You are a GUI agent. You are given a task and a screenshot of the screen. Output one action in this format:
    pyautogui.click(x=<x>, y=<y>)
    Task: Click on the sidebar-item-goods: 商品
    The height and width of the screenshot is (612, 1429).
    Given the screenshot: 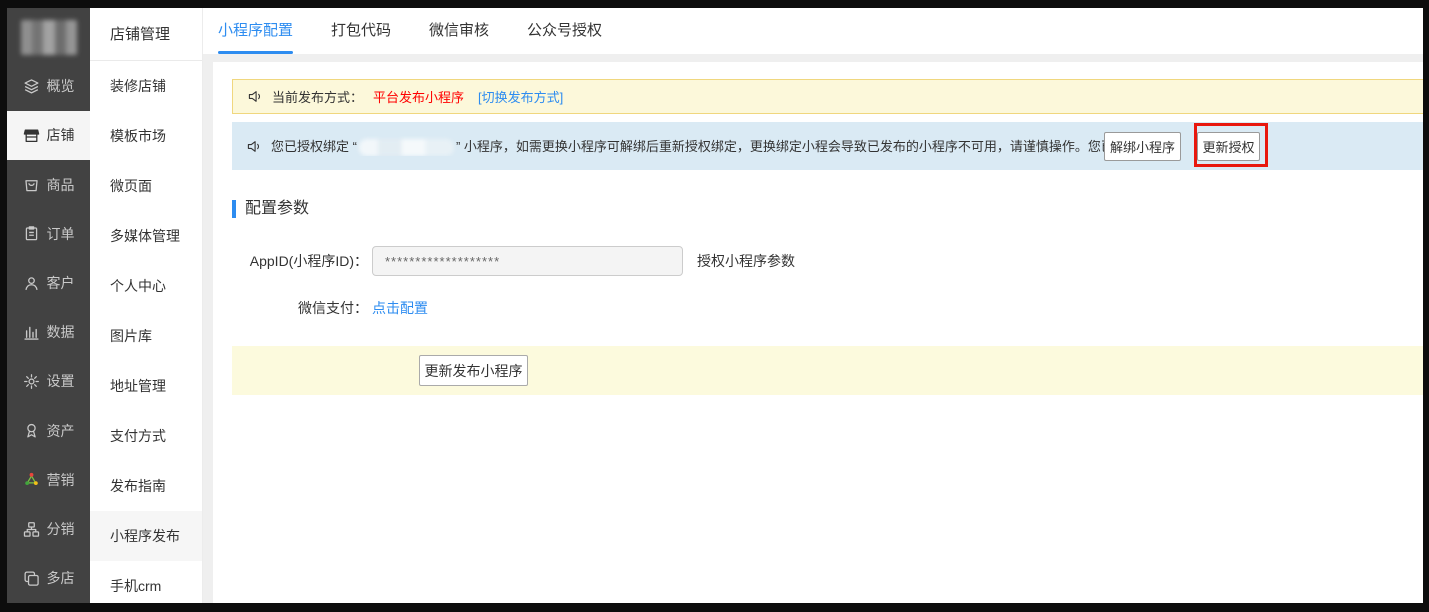 What is the action you would take?
    pyautogui.click(x=48, y=184)
    